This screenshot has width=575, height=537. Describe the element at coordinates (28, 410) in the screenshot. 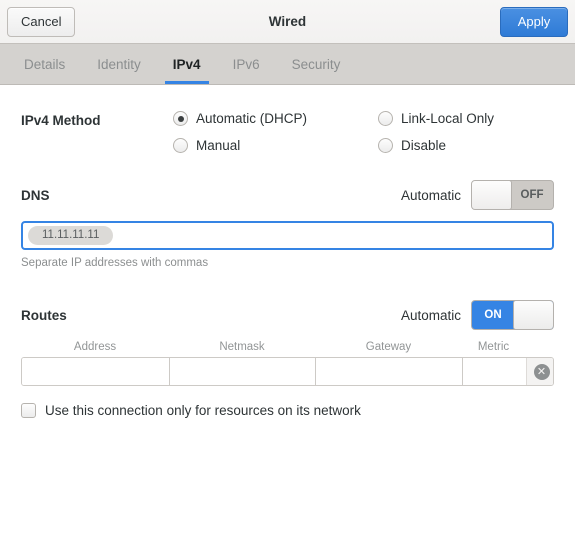

I see `restrict-connection-checkbox` at that location.